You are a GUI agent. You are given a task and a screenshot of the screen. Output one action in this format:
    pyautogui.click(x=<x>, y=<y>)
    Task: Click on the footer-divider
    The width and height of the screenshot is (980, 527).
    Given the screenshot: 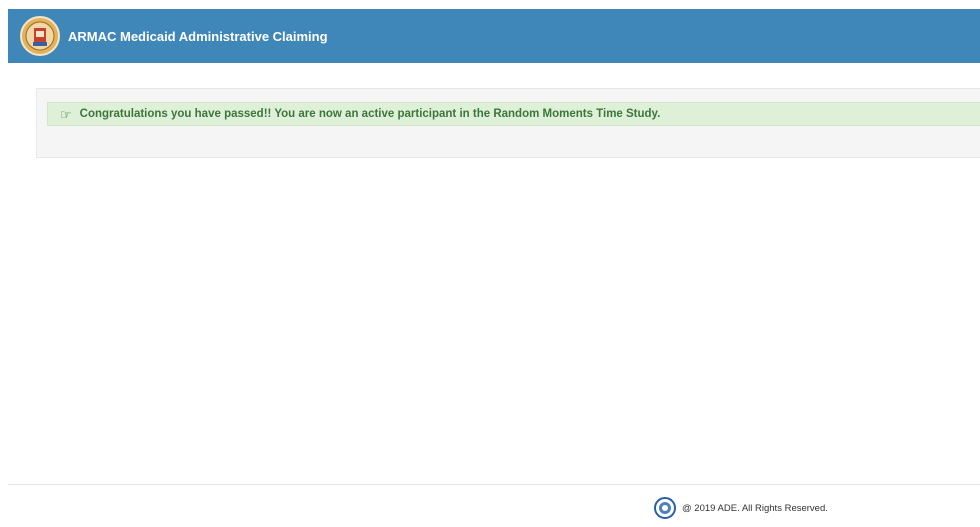 What is the action you would take?
    pyautogui.click(x=494, y=484)
    